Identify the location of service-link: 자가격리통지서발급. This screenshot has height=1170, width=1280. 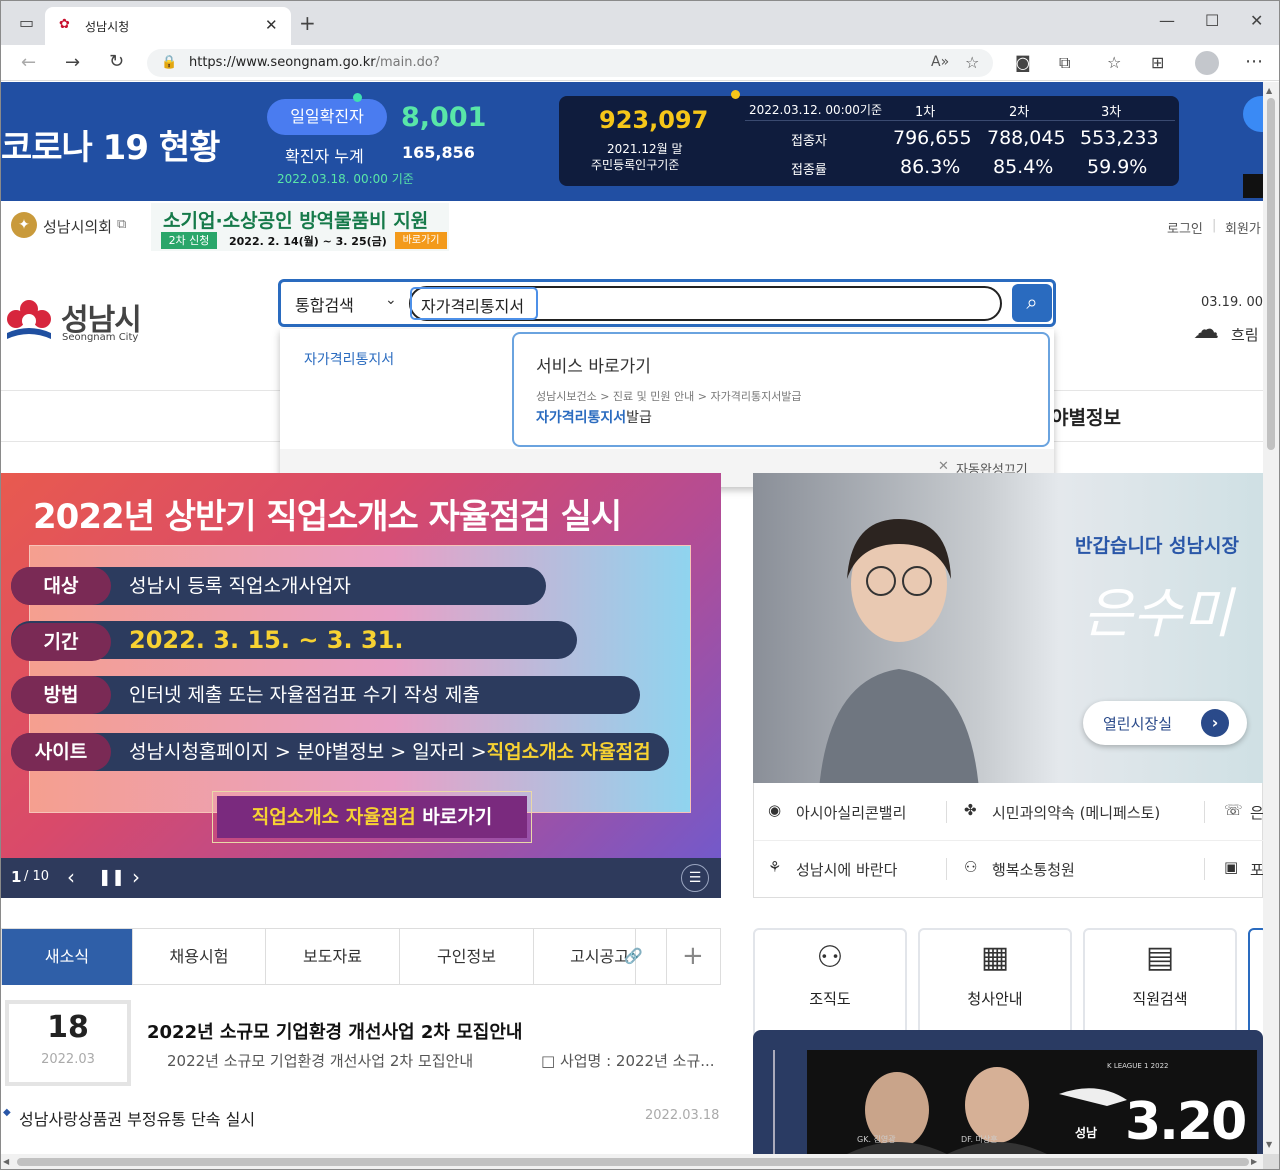
(594, 417).